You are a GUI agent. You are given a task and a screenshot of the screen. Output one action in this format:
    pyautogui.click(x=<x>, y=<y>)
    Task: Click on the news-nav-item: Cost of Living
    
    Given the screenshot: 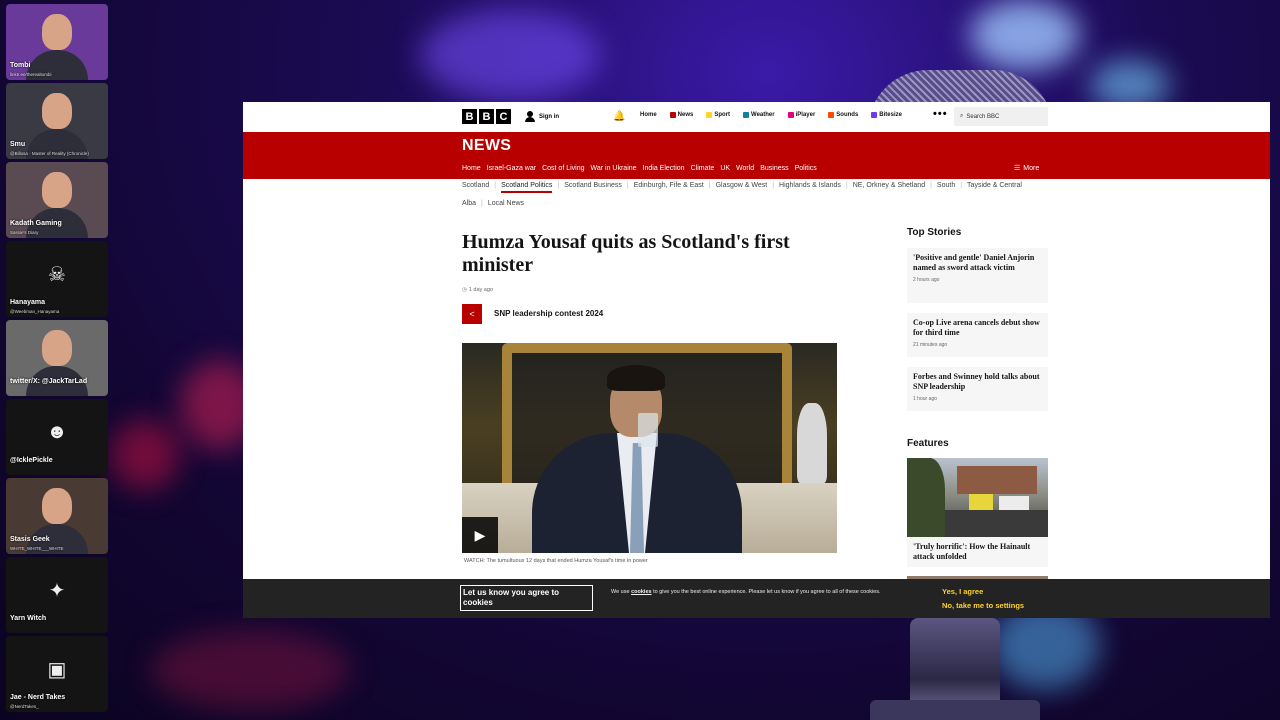 What is the action you would take?
    pyautogui.click(x=563, y=168)
    